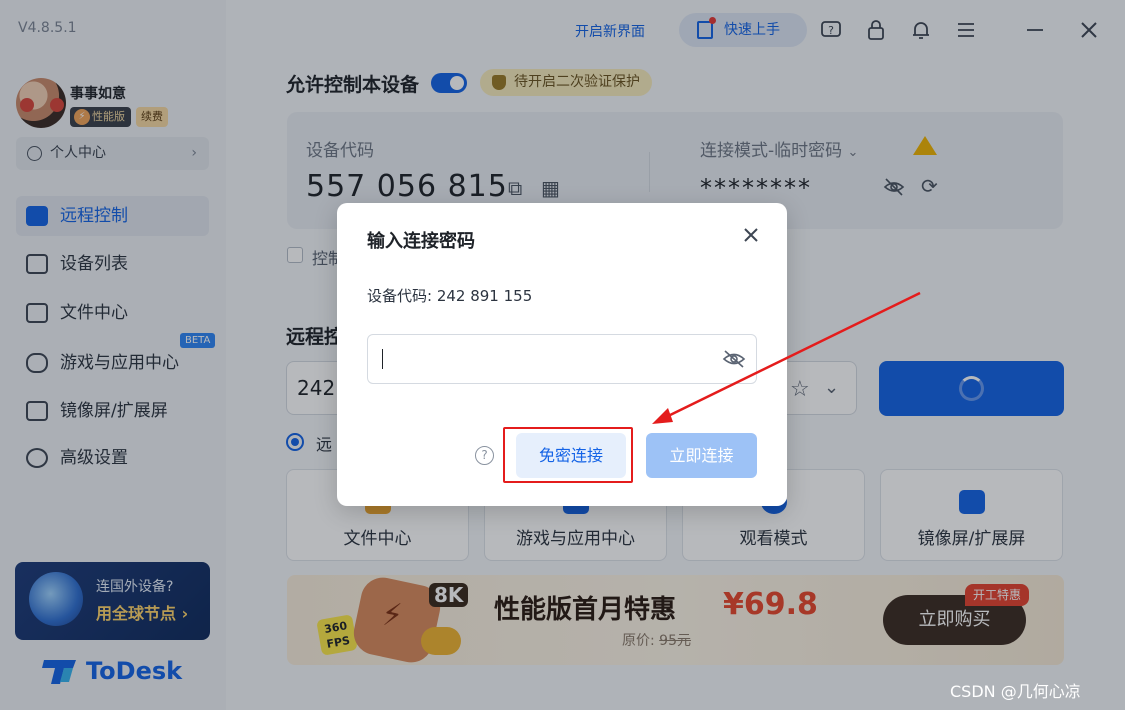 The width and height of the screenshot is (1125, 710). Describe the element at coordinates (382, 359) in the screenshot. I see `text-caret` at that location.